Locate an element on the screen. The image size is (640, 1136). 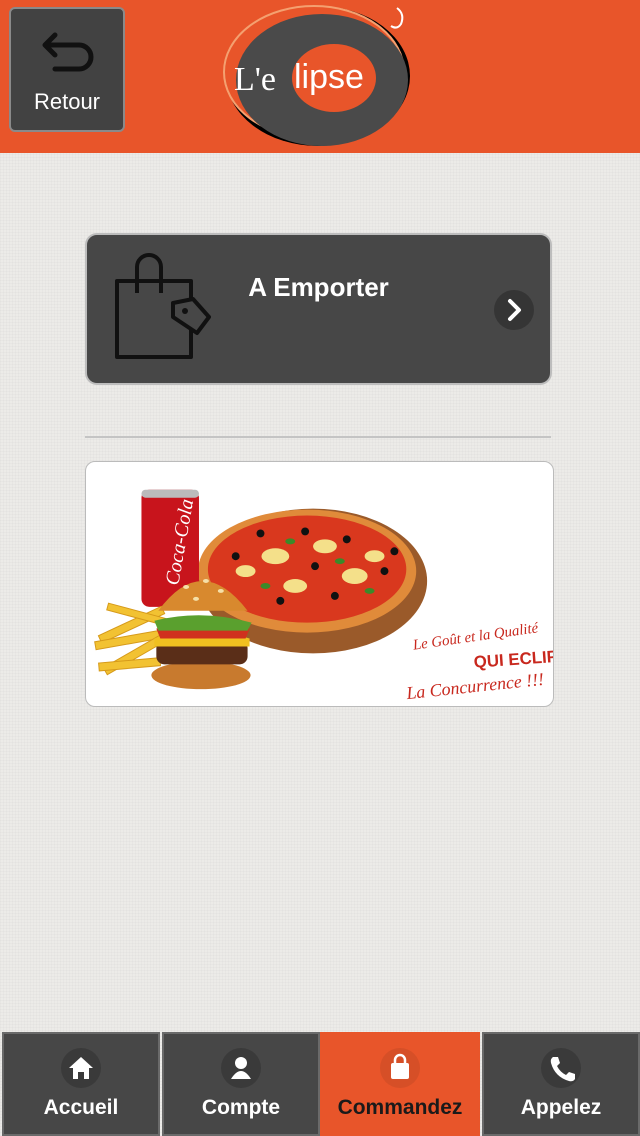
back-button: Retour is located at coordinates (67, 69).